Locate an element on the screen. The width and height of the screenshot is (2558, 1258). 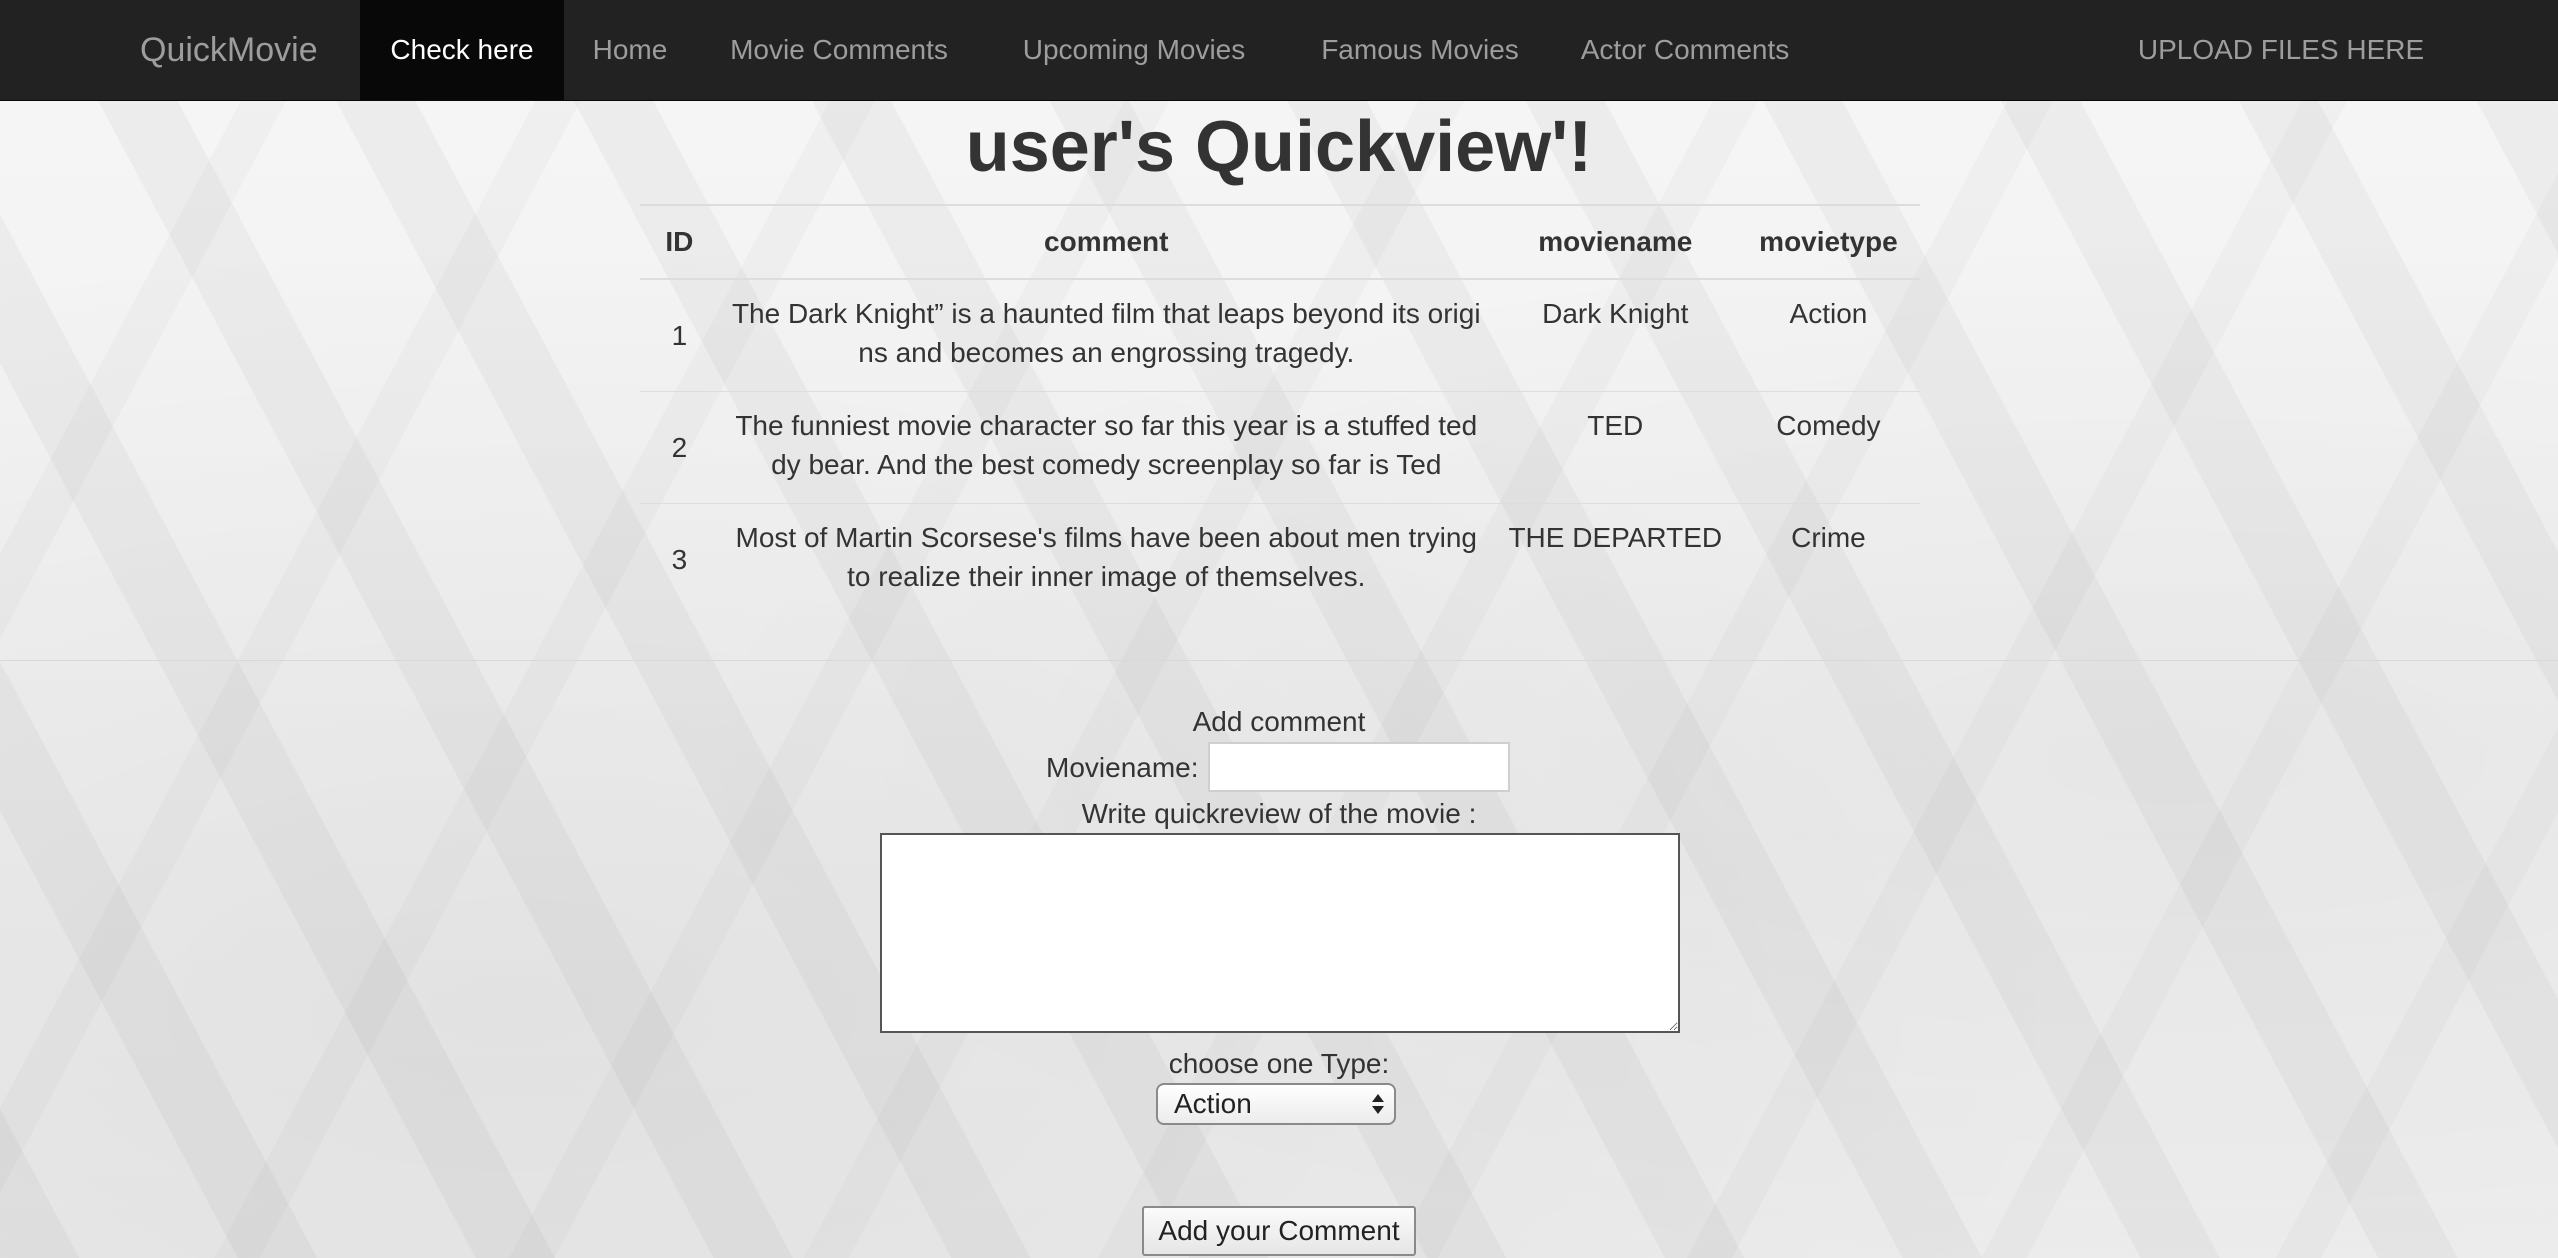
moviename-input is located at coordinates (1359, 767).